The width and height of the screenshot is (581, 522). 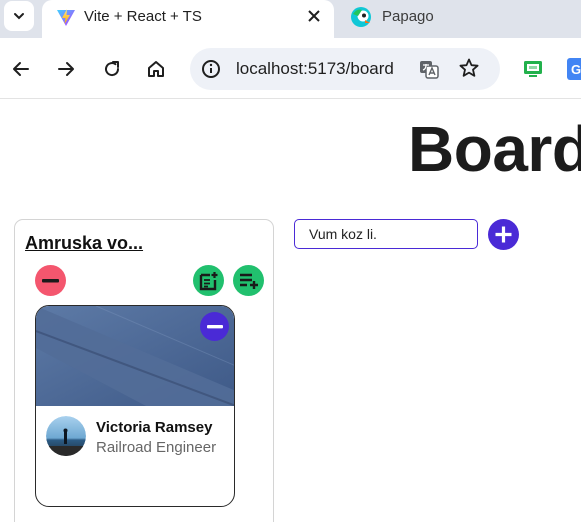 I want to click on plus-icon, so click(x=503, y=234).